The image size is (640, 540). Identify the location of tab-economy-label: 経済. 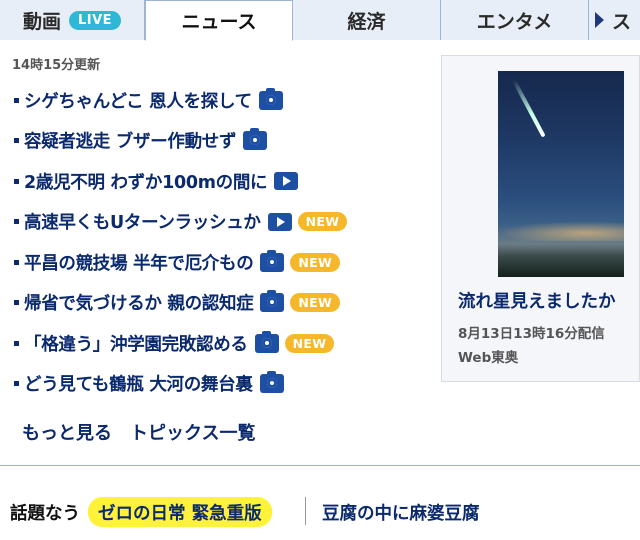
(366, 21).